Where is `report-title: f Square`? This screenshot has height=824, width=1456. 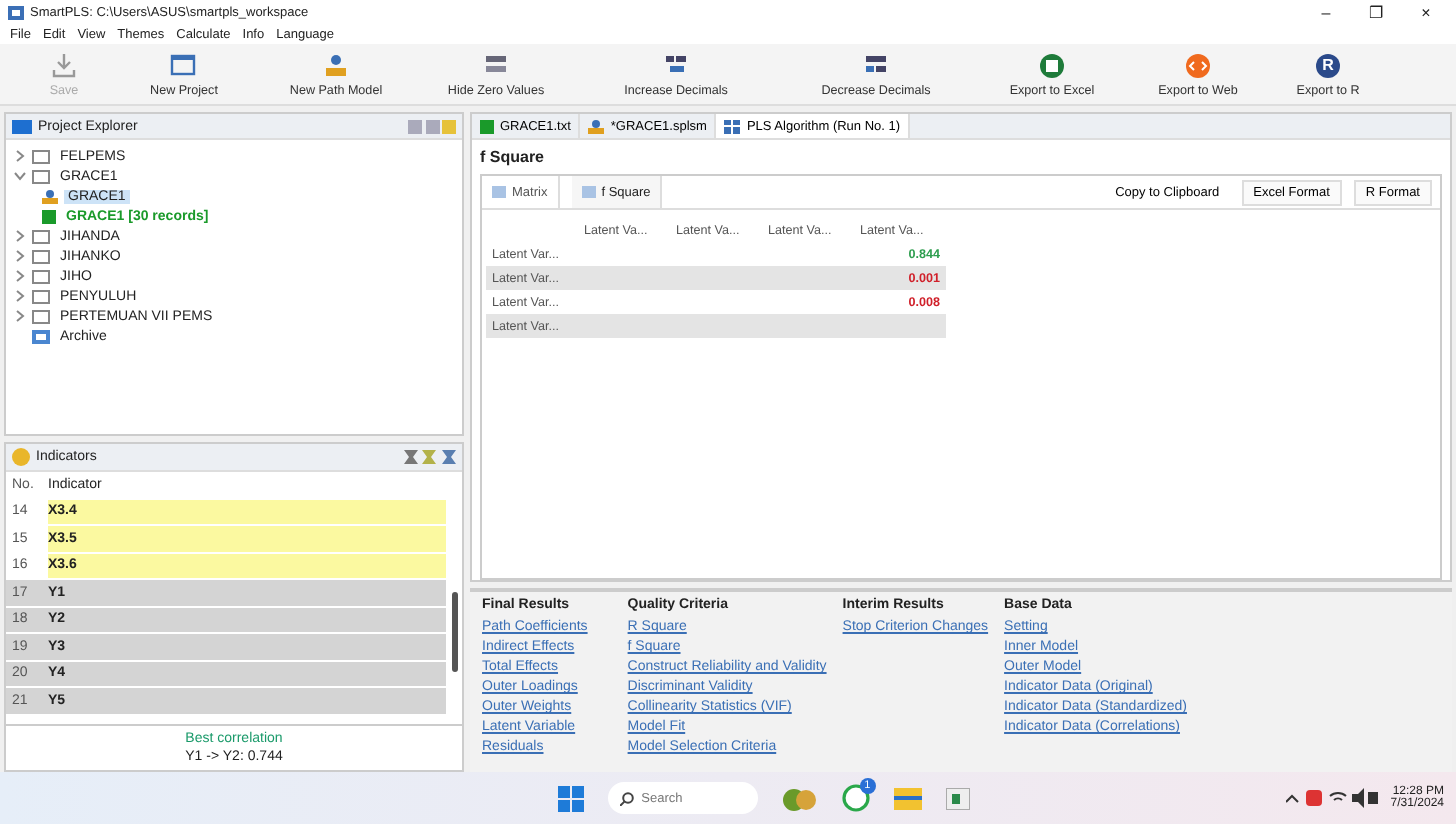 report-title: f Square is located at coordinates (512, 158).